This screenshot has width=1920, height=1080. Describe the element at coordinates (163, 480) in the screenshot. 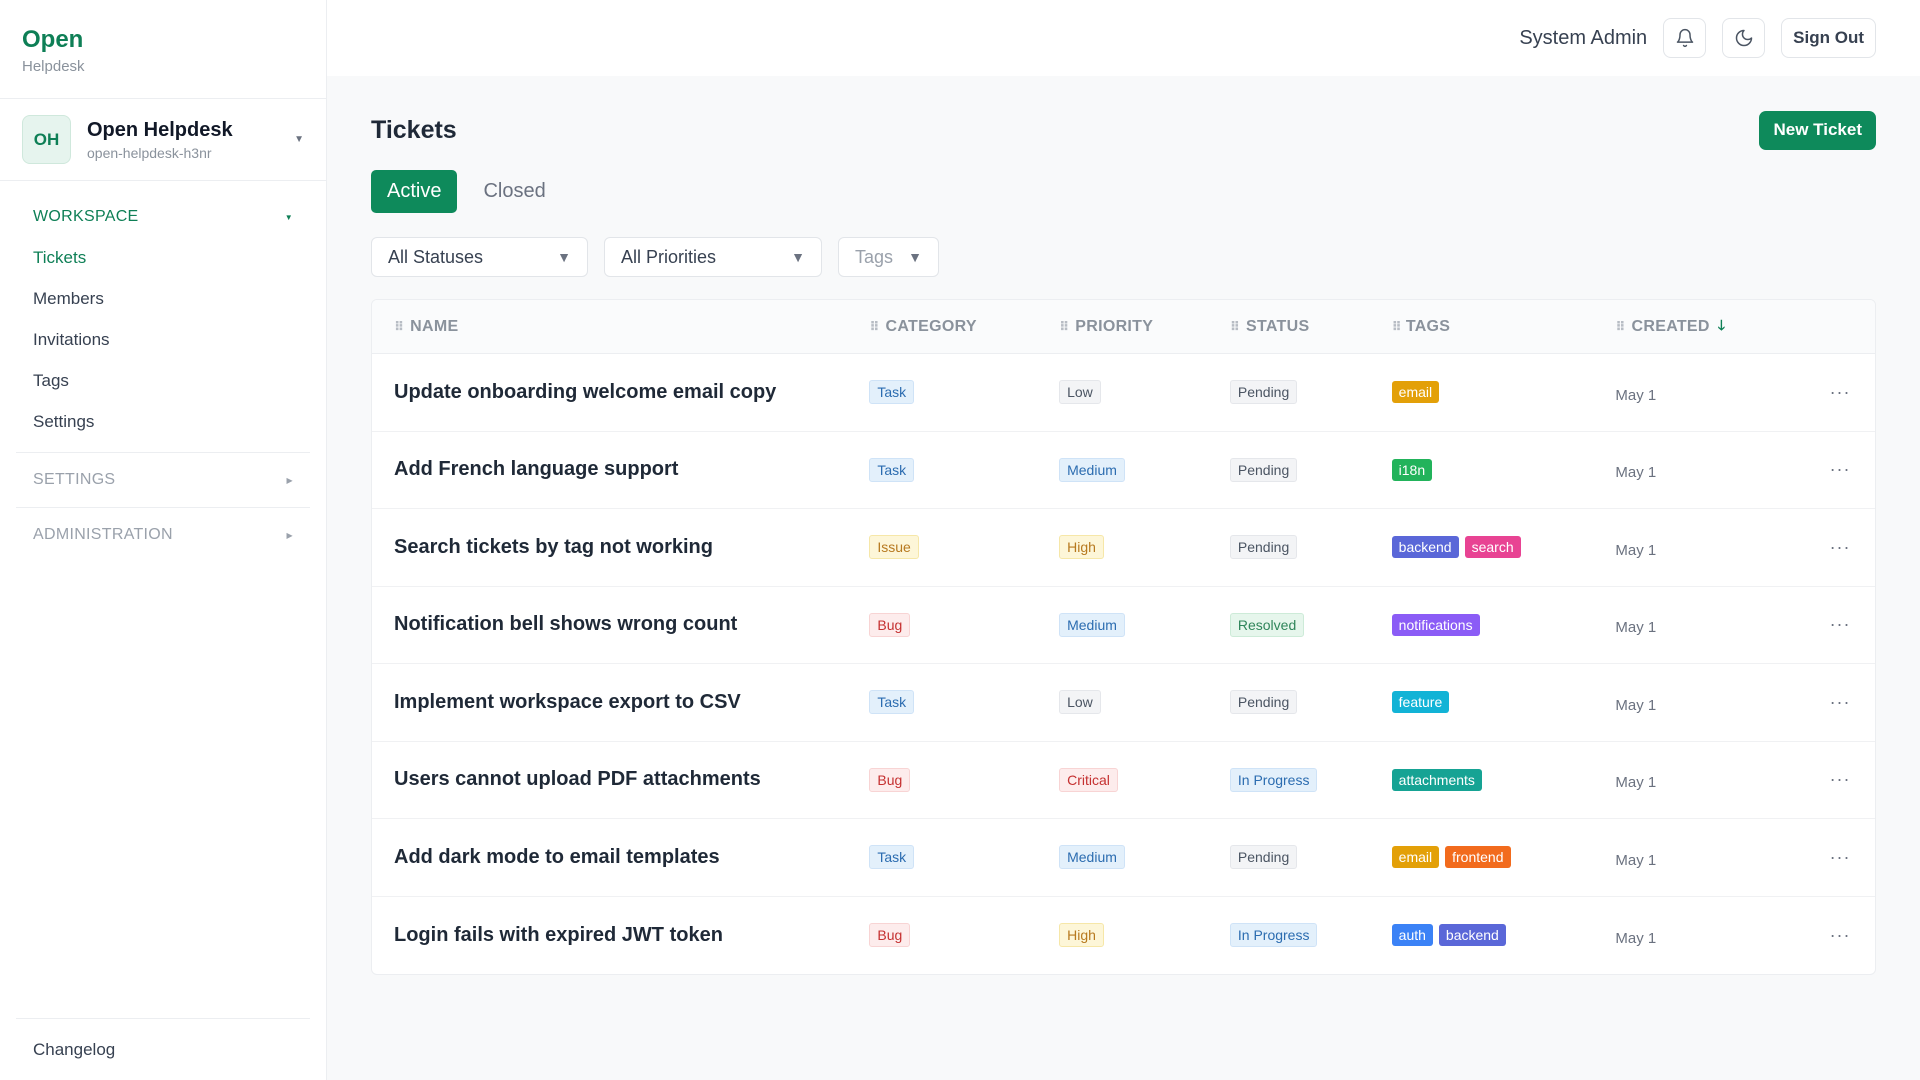

I see `section-settings: SETTINGS ▶` at that location.